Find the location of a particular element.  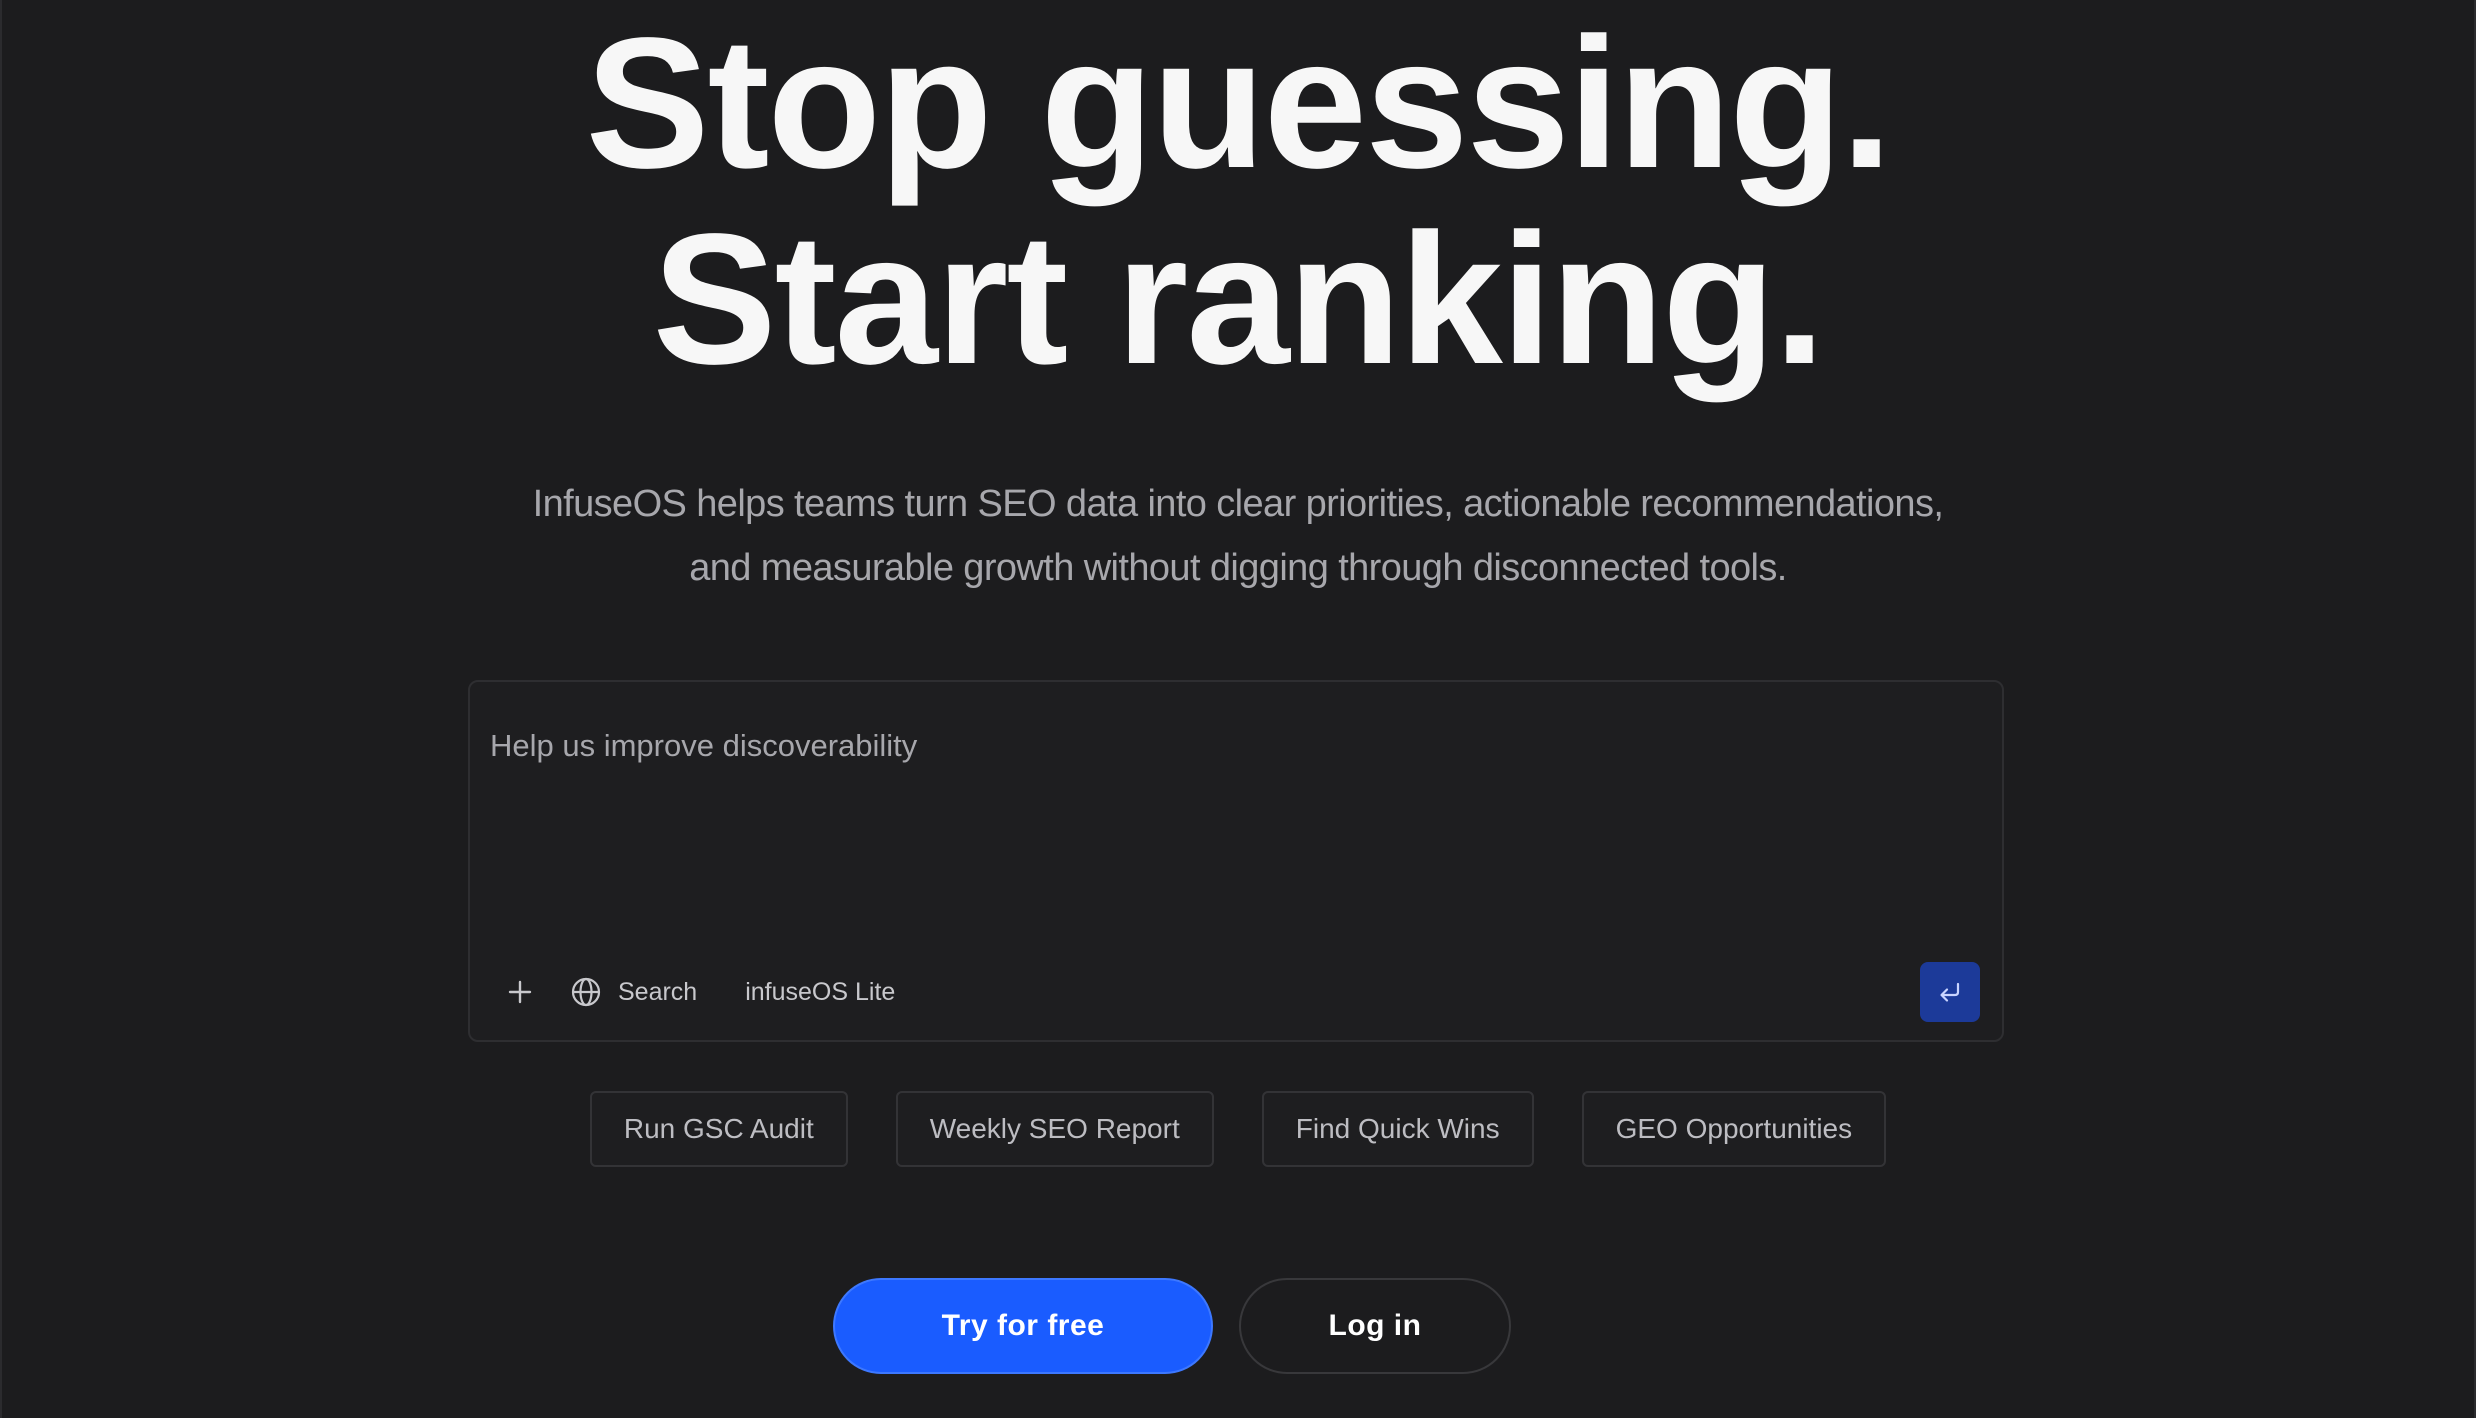

search-toggle-button: Search is located at coordinates (633, 992).